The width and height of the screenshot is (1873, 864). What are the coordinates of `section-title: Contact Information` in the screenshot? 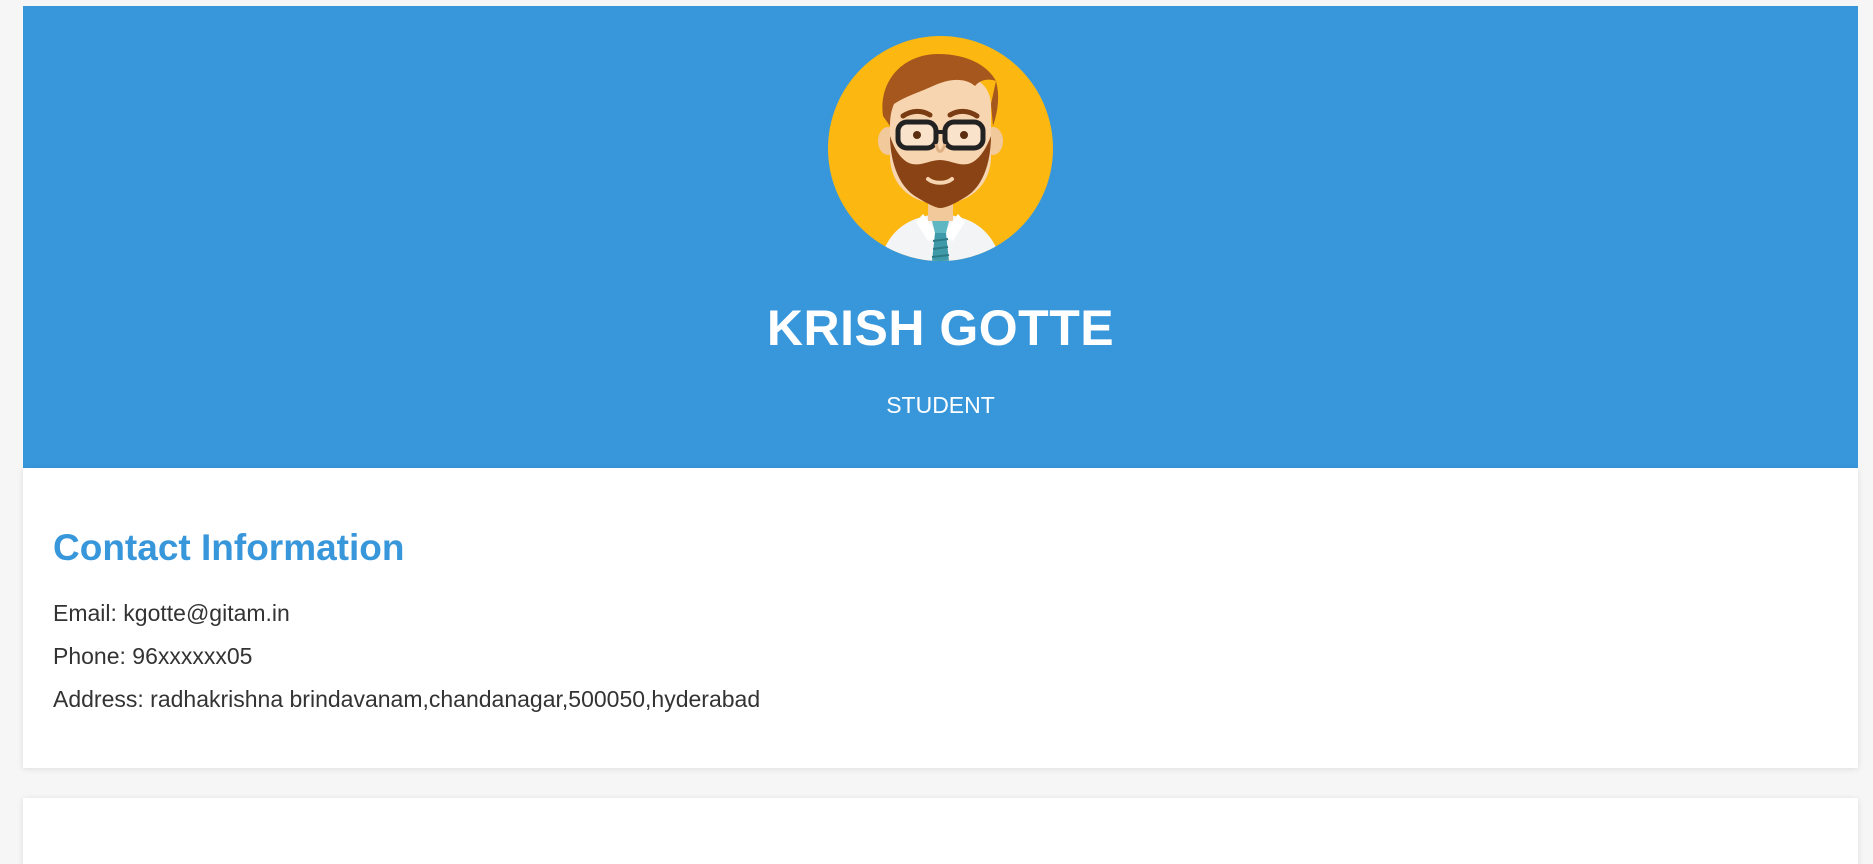 It's located at (229, 547).